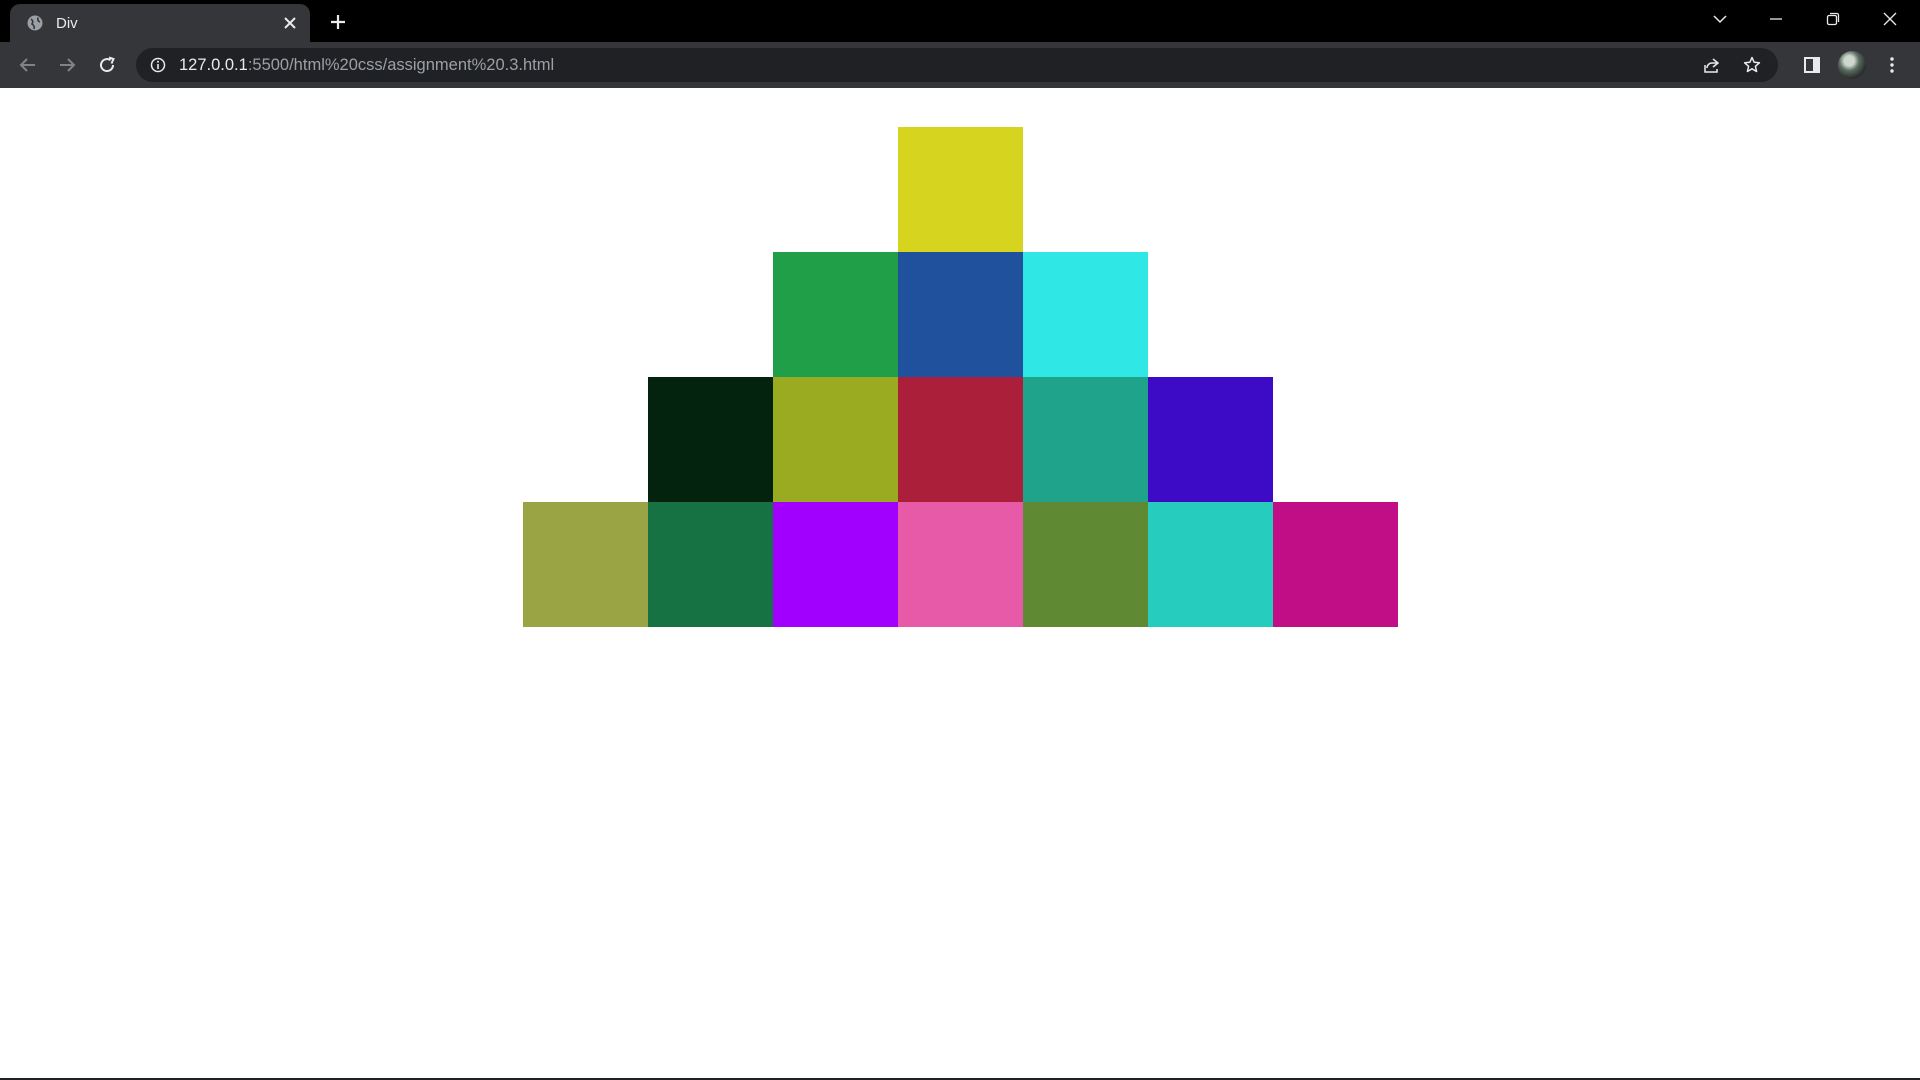 Image resolution: width=1920 pixels, height=1080 pixels. Describe the element at coordinates (1833, 19) in the screenshot. I see `restore-icon` at that location.